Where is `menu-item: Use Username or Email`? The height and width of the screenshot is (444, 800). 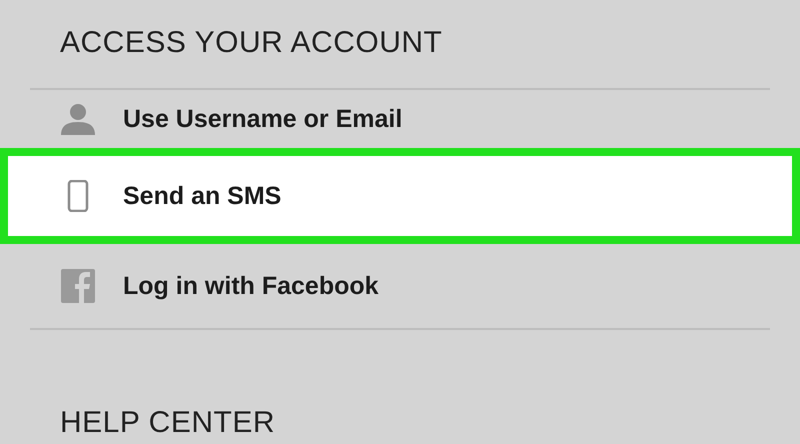
menu-item: Use Username or Email is located at coordinates (400, 119).